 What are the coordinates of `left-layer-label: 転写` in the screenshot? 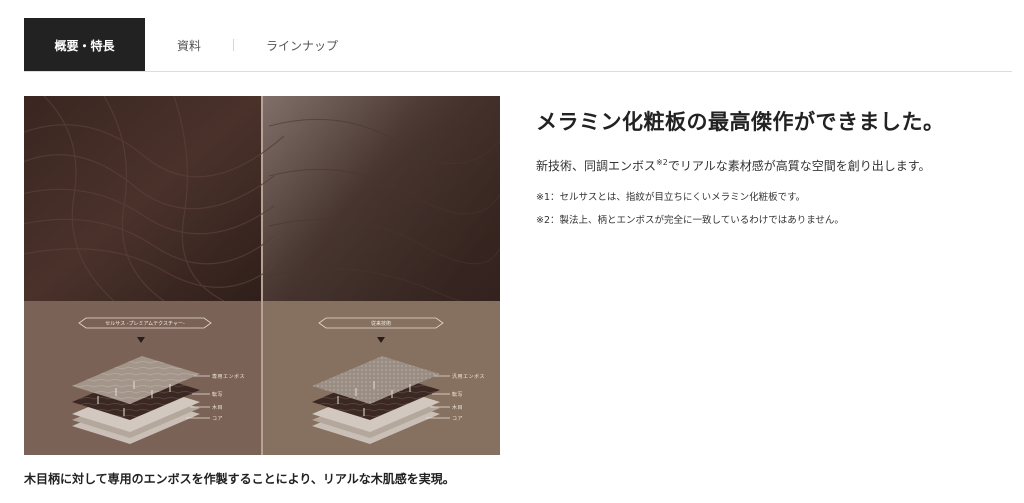 It's located at (218, 395).